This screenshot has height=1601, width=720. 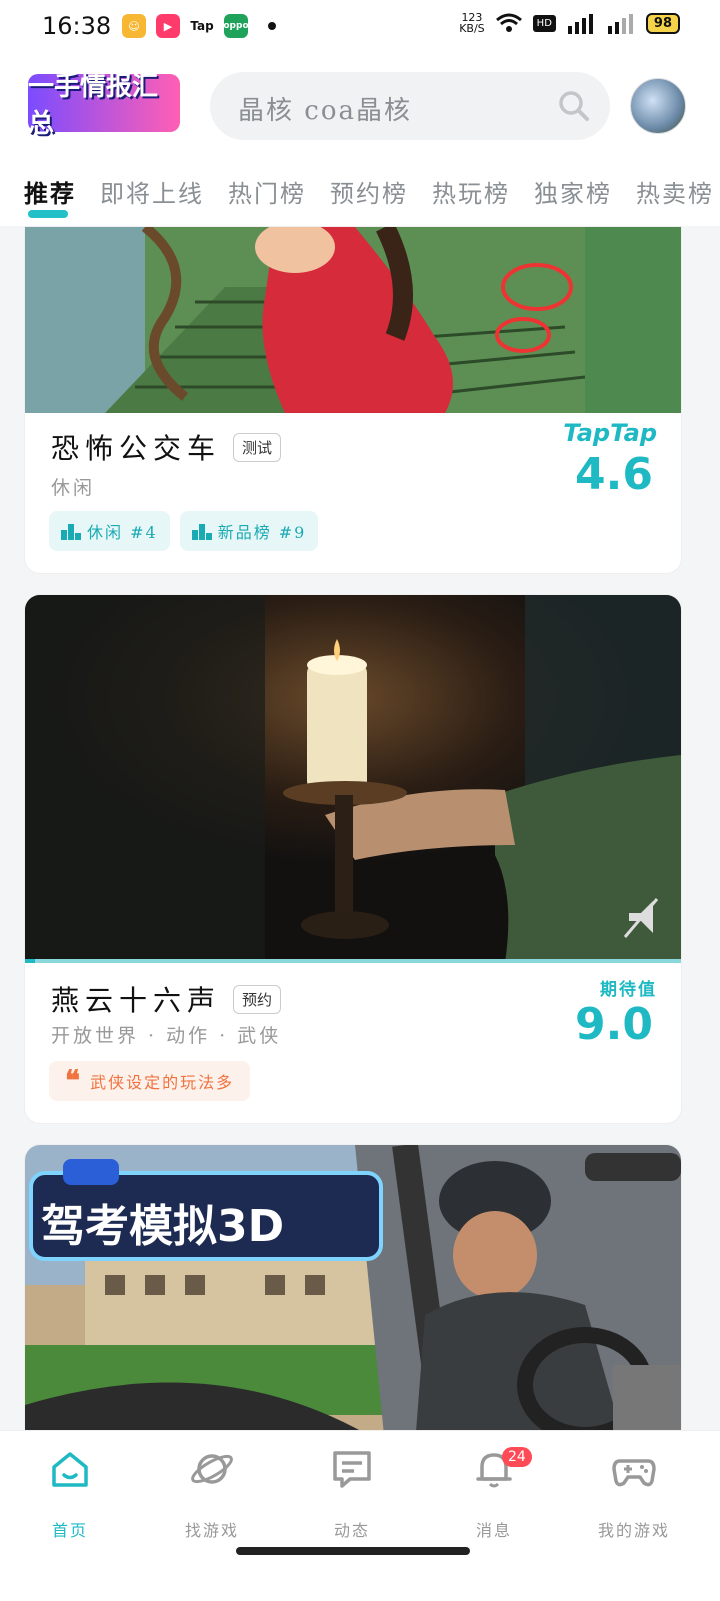 What do you see at coordinates (353, 1551) in the screenshot?
I see `home-indicator` at bounding box center [353, 1551].